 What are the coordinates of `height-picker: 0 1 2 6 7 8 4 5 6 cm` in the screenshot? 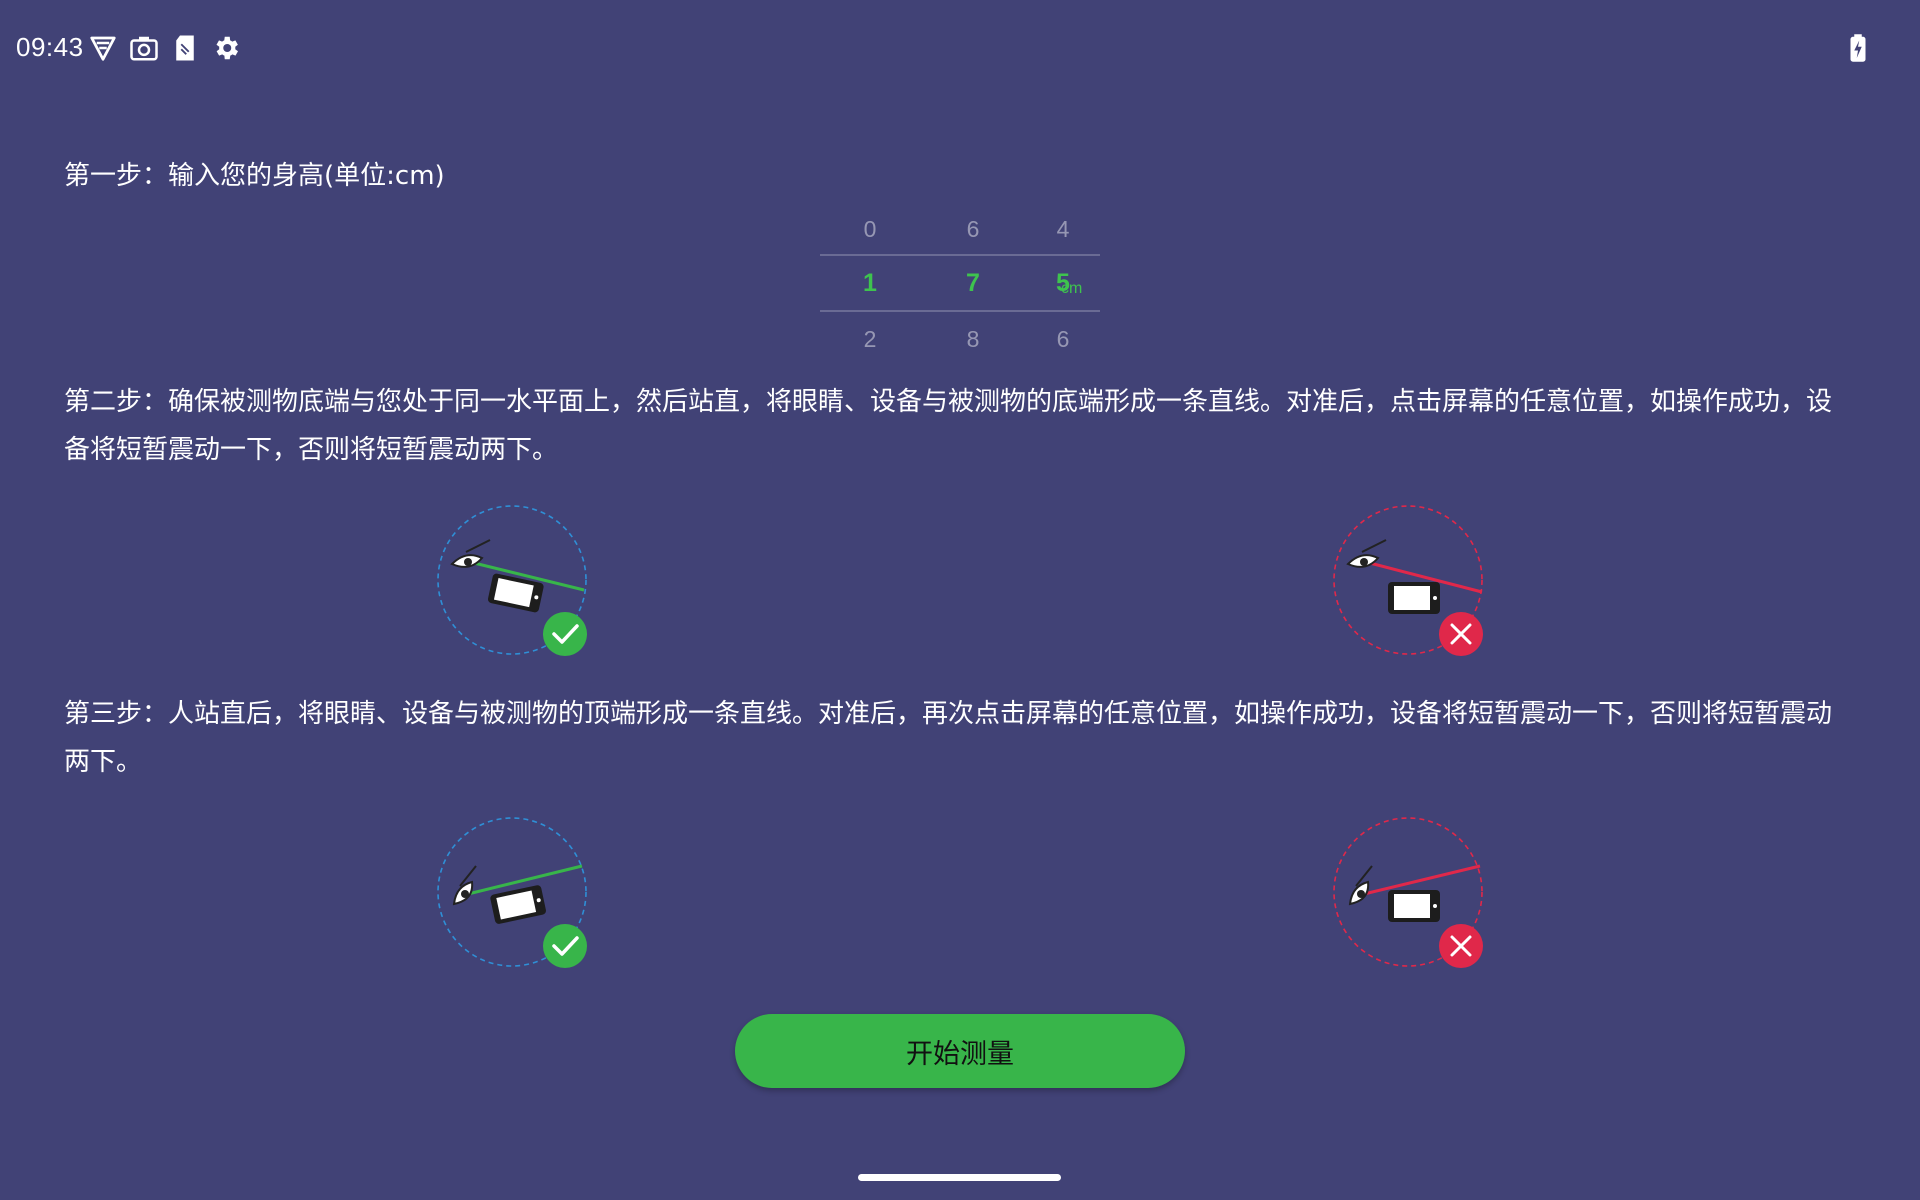 It's located at (960, 286).